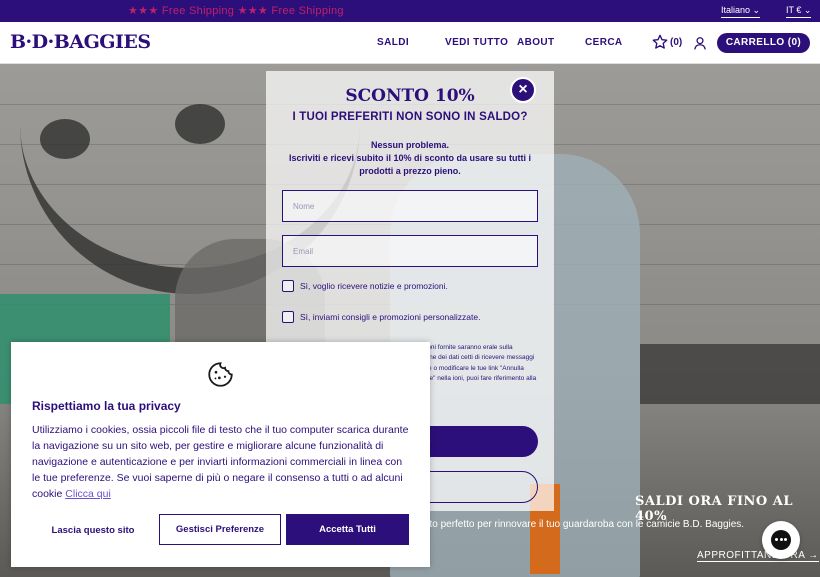 The width and height of the screenshot is (820, 577). I want to click on chat-button, so click(781, 540).